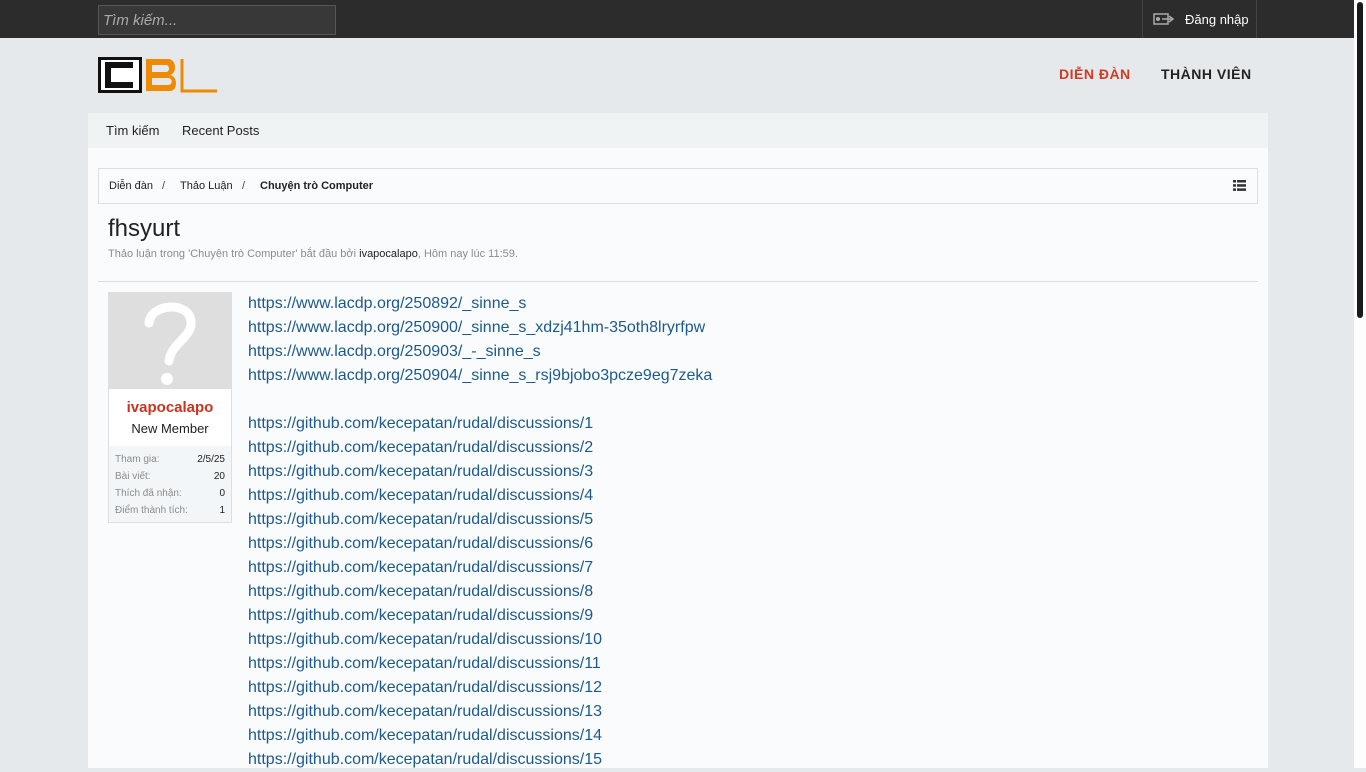 This screenshot has width=1366, height=772. I want to click on divider, so click(678, 281).